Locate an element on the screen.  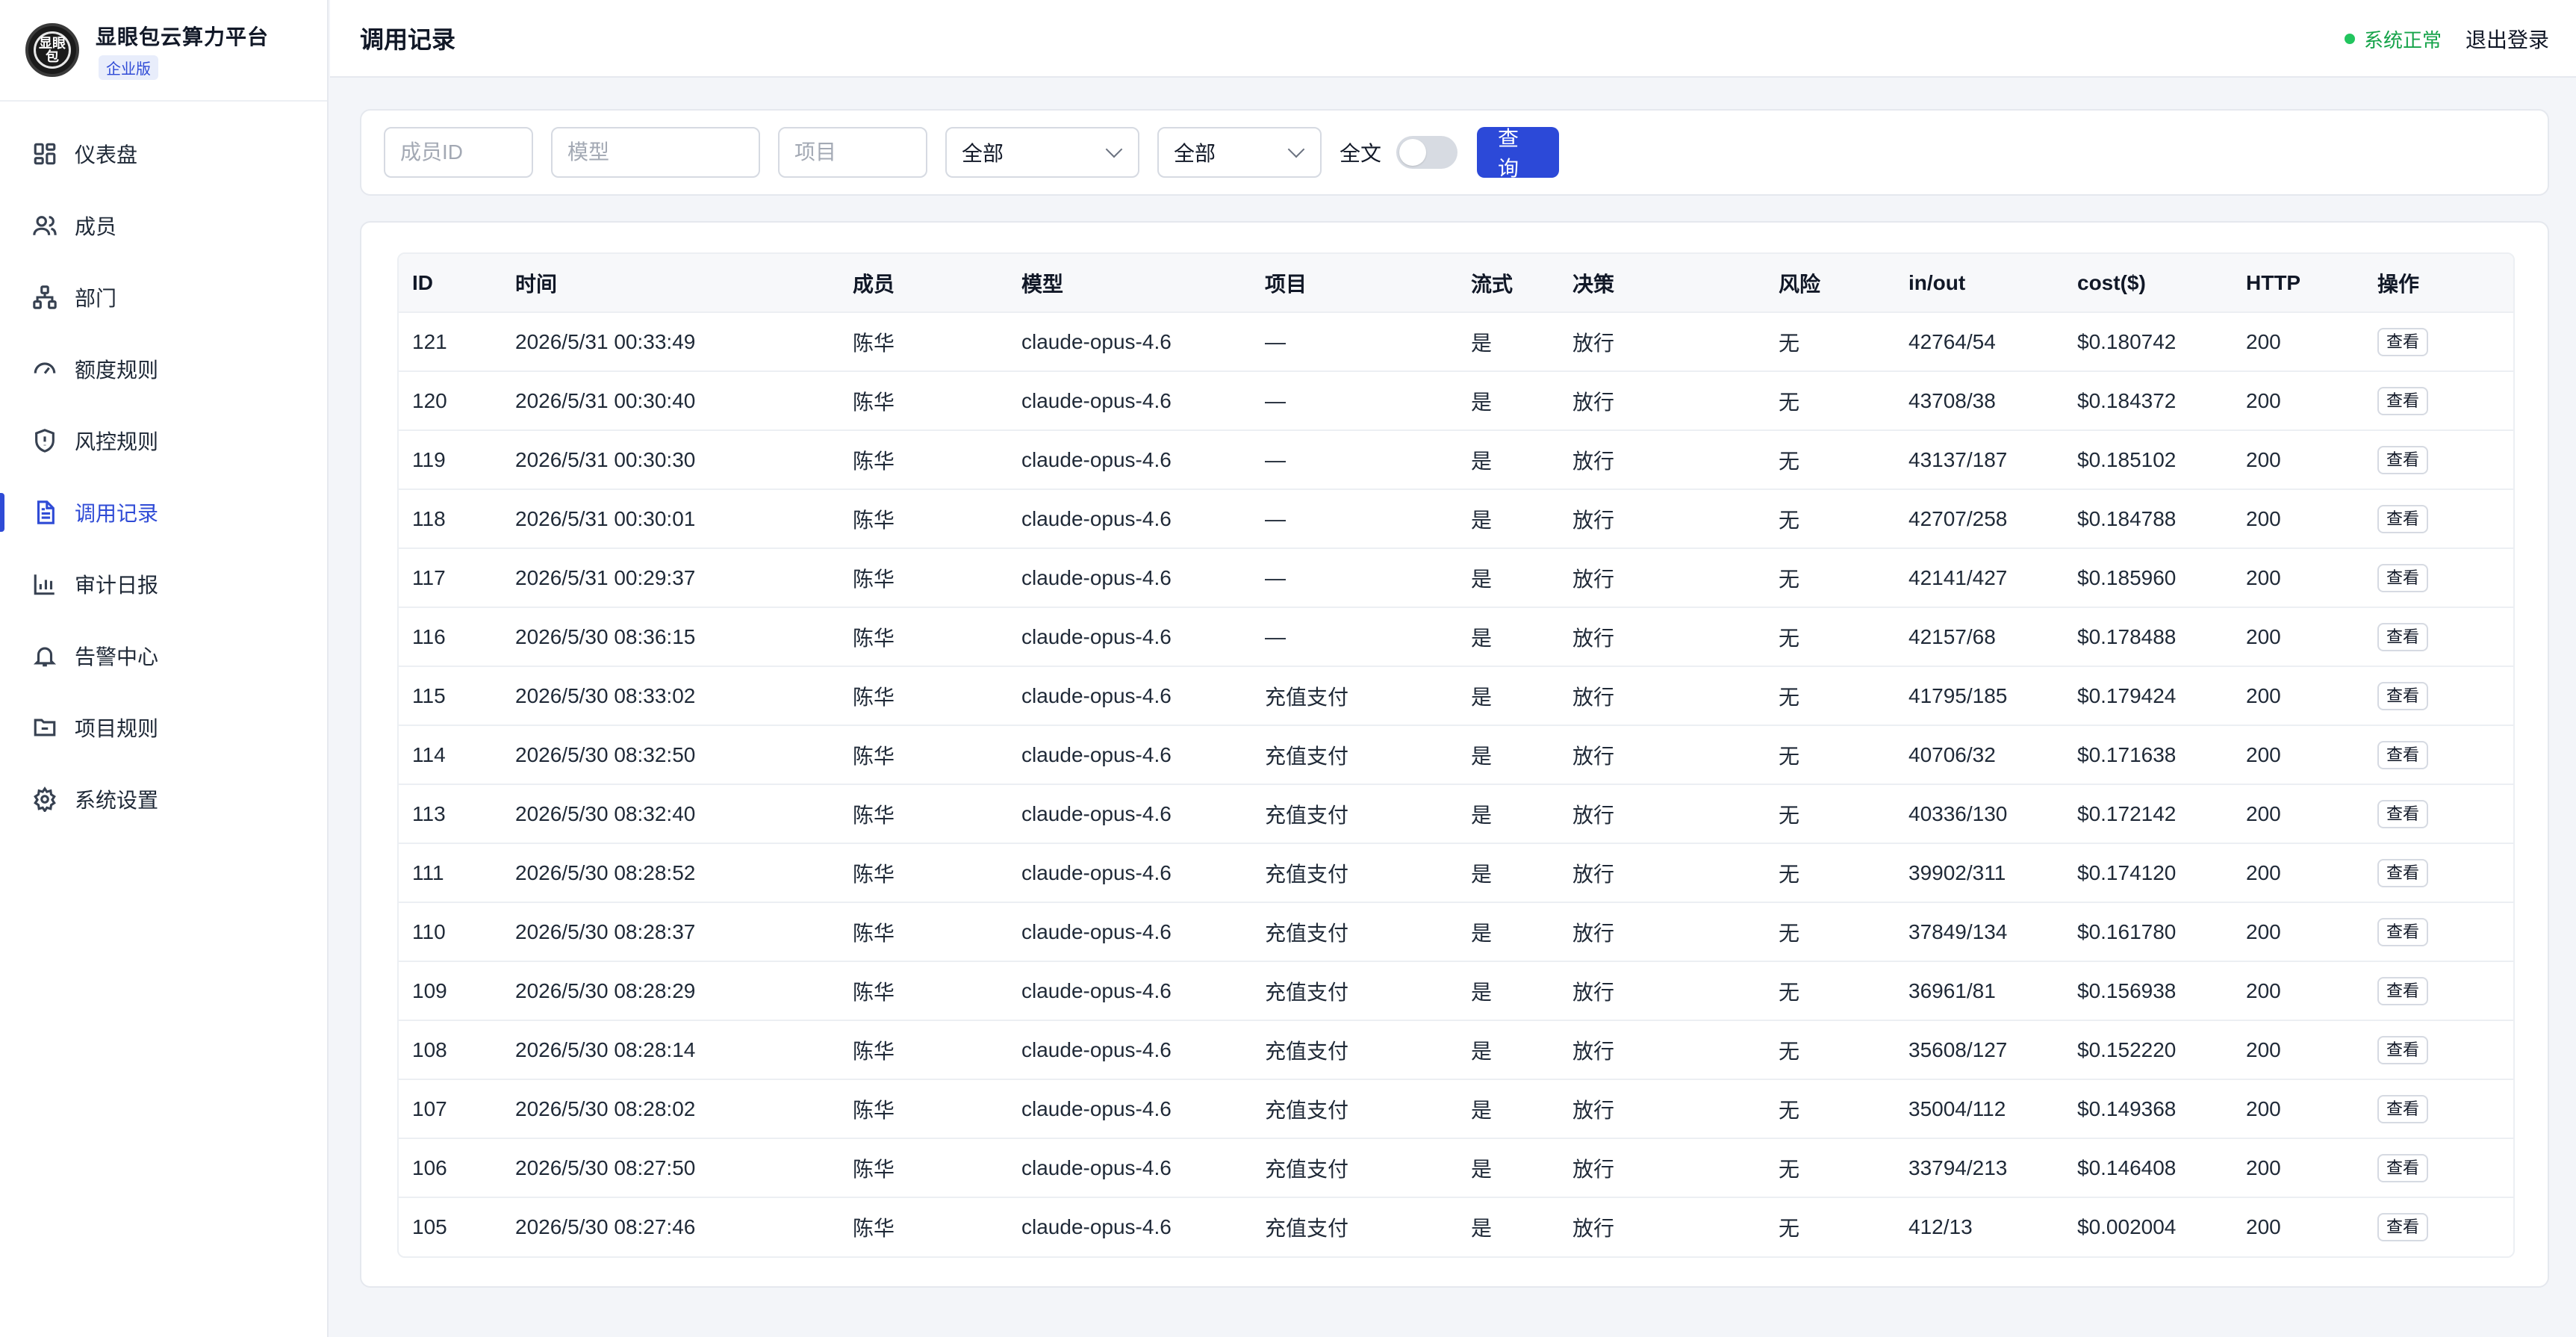
cell-id: 119 is located at coordinates (429, 459).